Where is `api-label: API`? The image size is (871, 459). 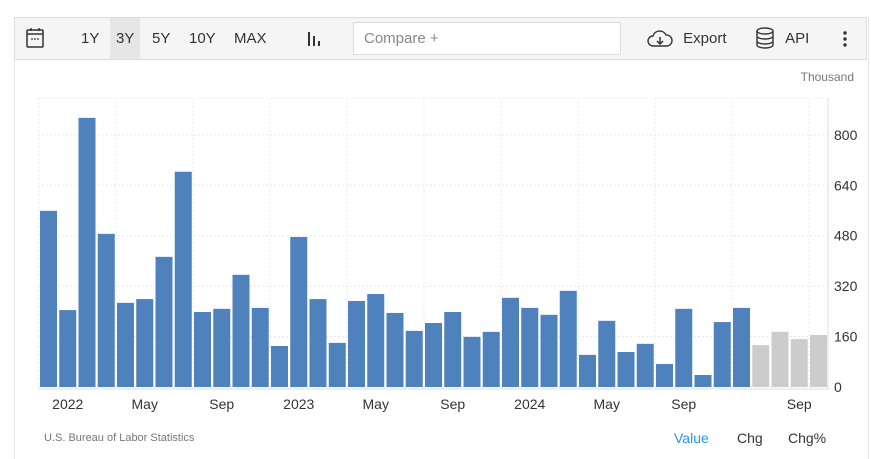
api-label: API is located at coordinates (797, 38).